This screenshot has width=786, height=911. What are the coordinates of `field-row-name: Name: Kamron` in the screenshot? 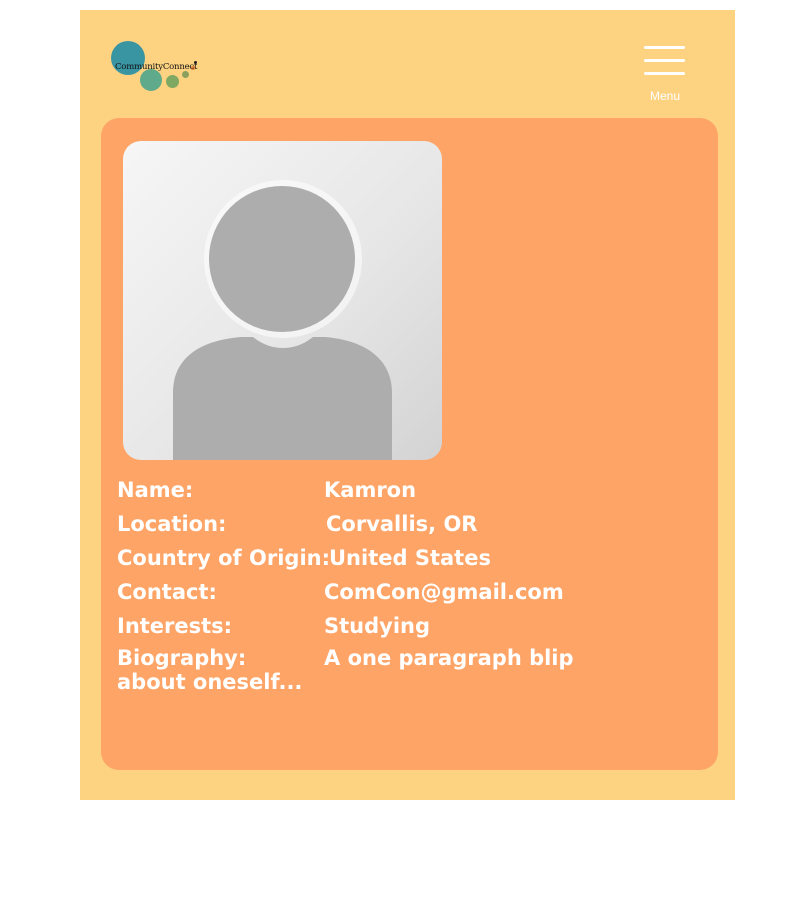 It's located at (412, 493).